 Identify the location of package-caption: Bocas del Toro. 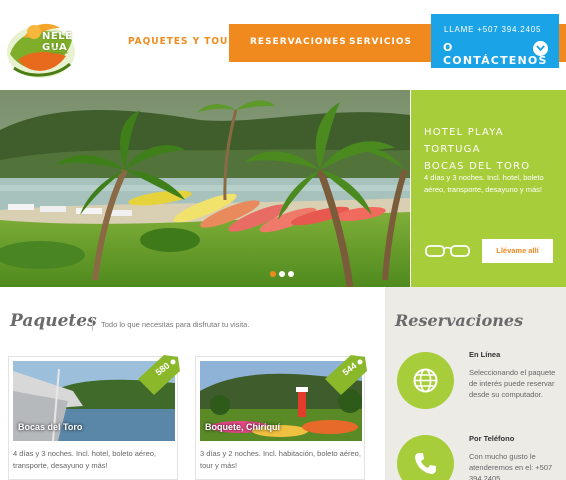
(50, 427).